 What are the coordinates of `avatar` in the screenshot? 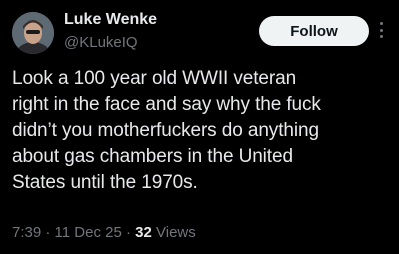 It's located at (33, 33).